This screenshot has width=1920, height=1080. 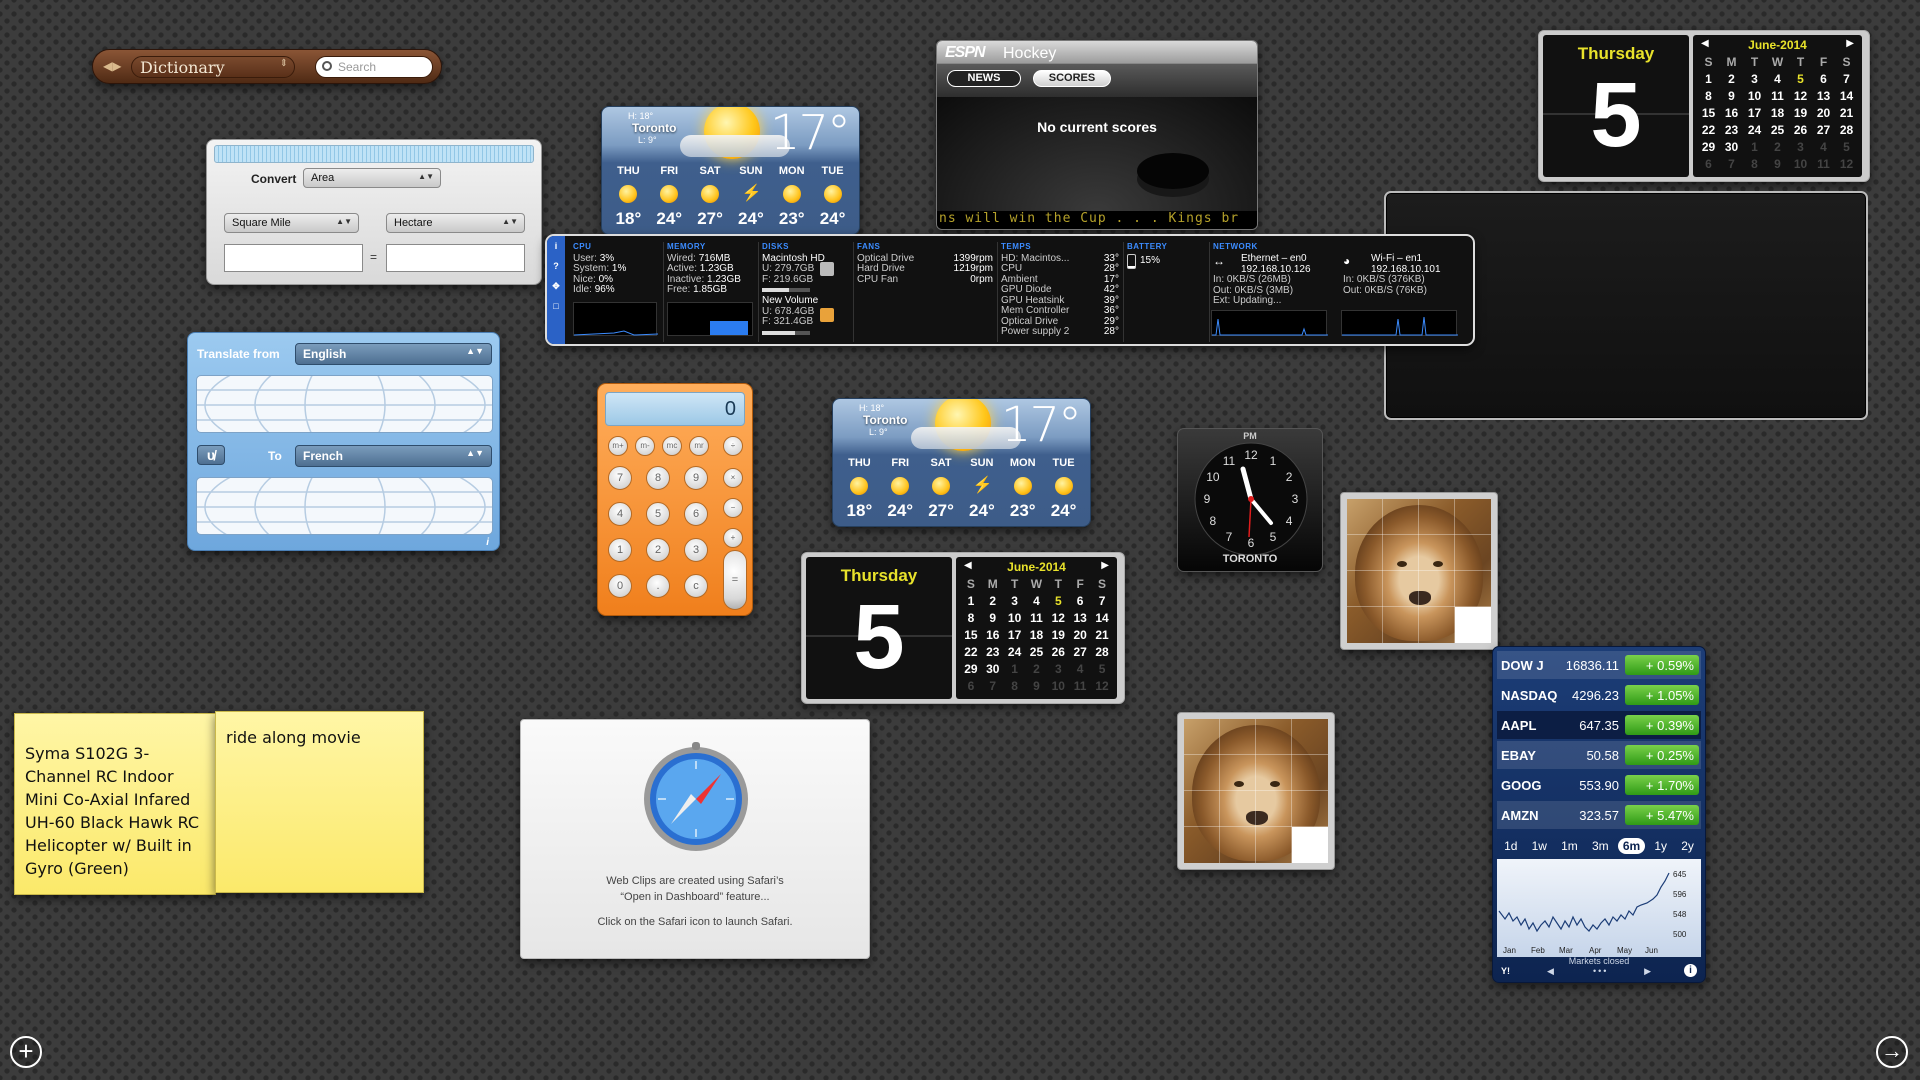 I want to click on stock-row: AAPL 647.35 + 0.39%, so click(x=1599, y=725).